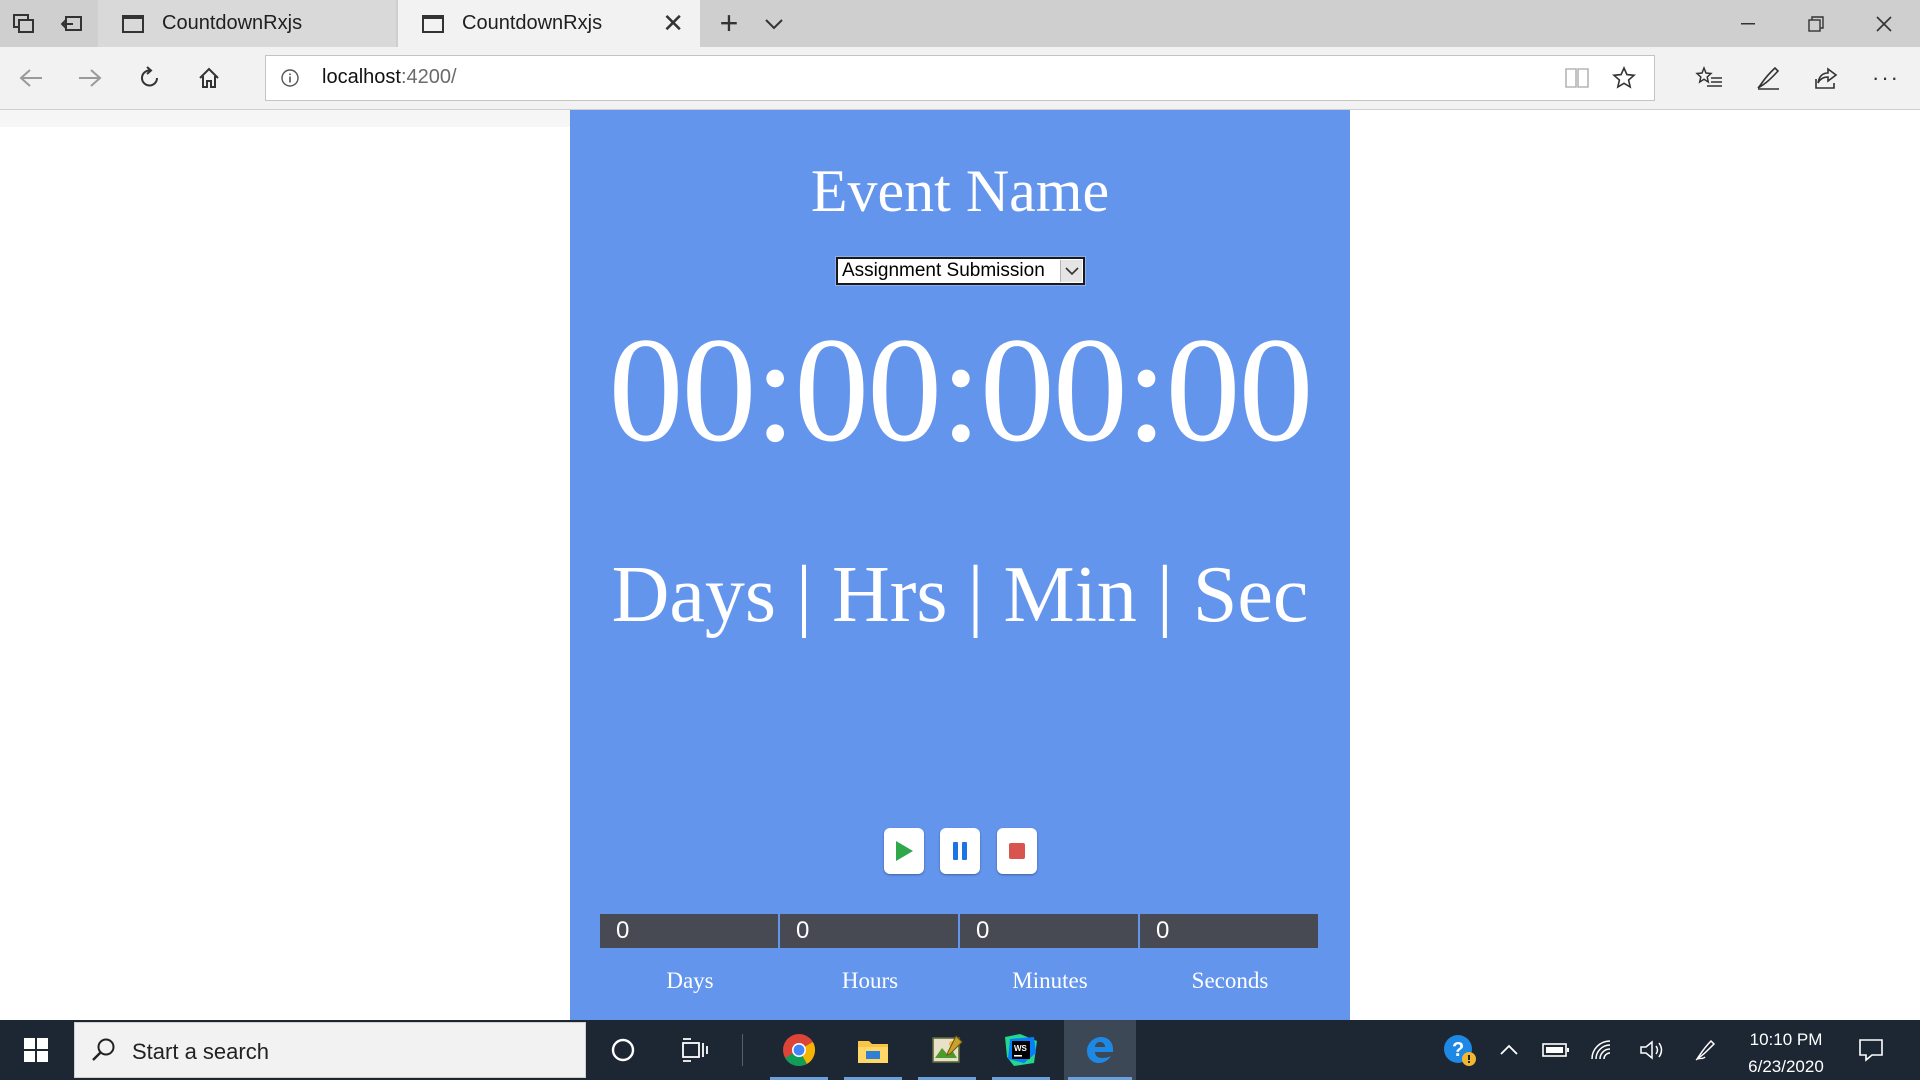 The height and width of the screenshot is (1080, 1920). What do you see at coordinates (72, 23) in the screenshot?
I see `set-aside-tabs-icon` at bounding box center [72, 23].